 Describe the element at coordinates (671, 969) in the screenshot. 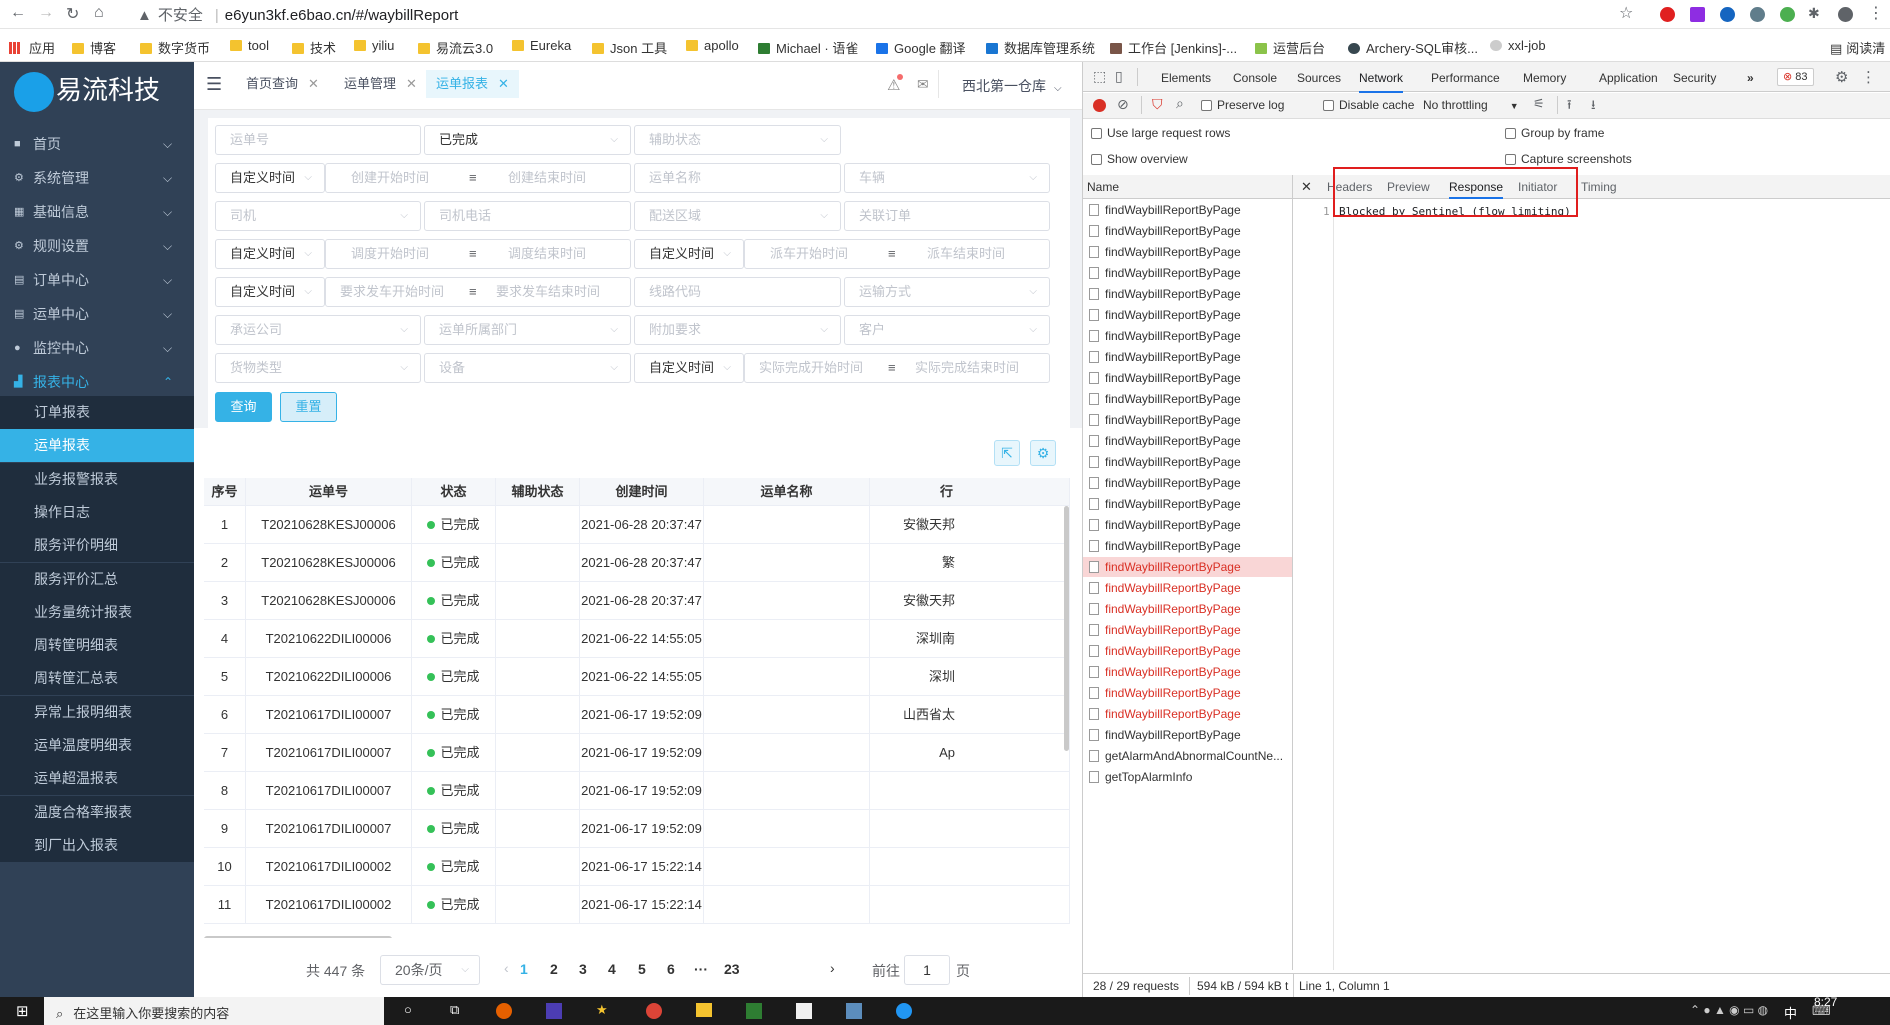

I see `page-number: 6` at that location.